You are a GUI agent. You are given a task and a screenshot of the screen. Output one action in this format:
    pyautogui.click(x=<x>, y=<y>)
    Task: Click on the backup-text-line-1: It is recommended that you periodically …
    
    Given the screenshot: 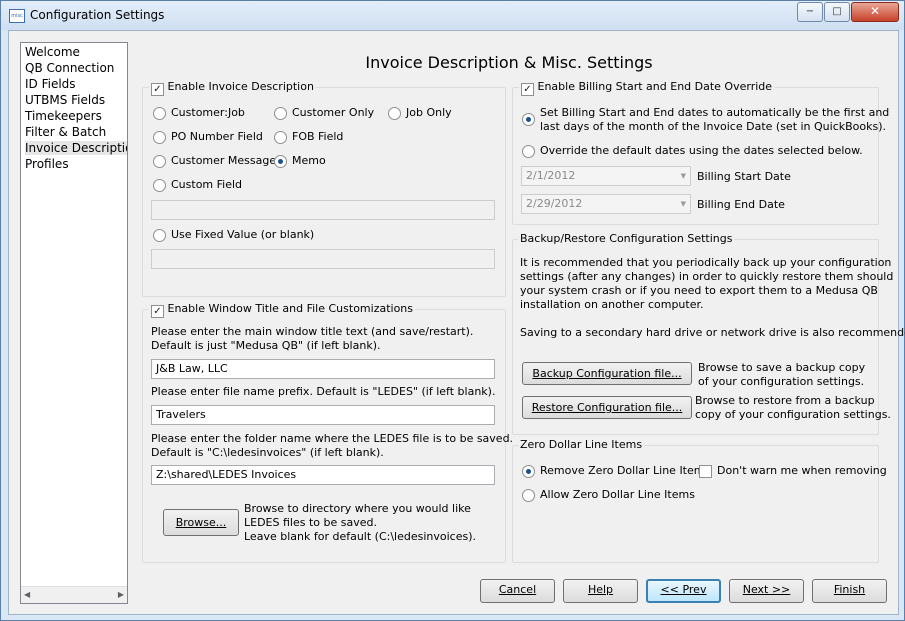 What is the action you would take?
    pyautogui.click(x=706, y=262)
    